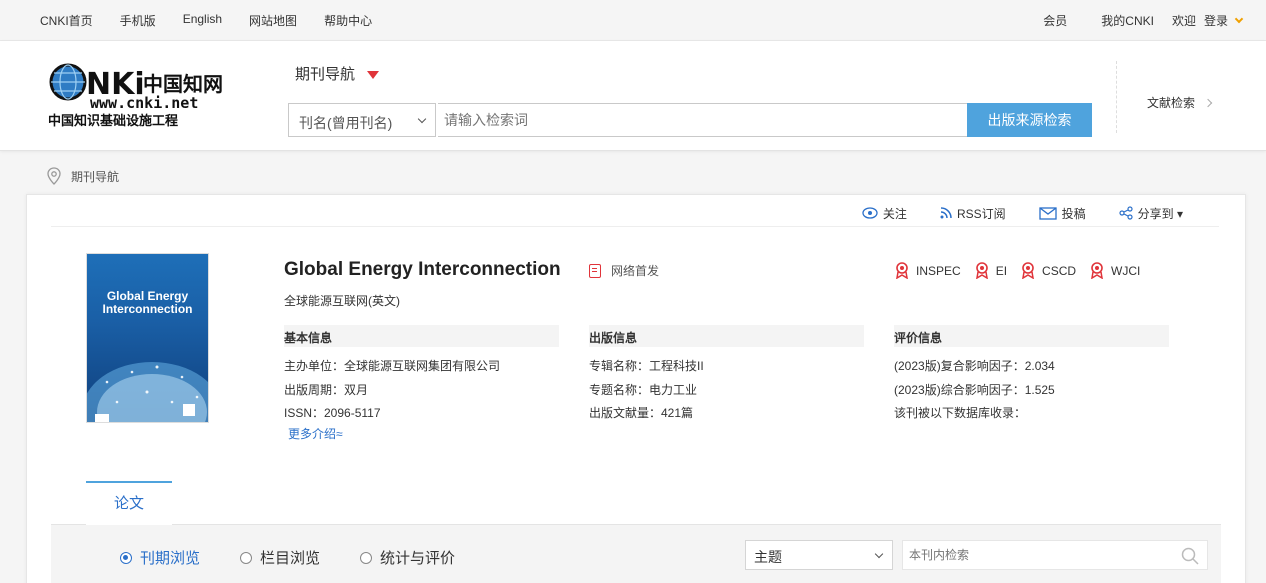 The width and height of the screenshot is (1266, 583). I want to click on svg-text: 中国知网, so click(183, 84).